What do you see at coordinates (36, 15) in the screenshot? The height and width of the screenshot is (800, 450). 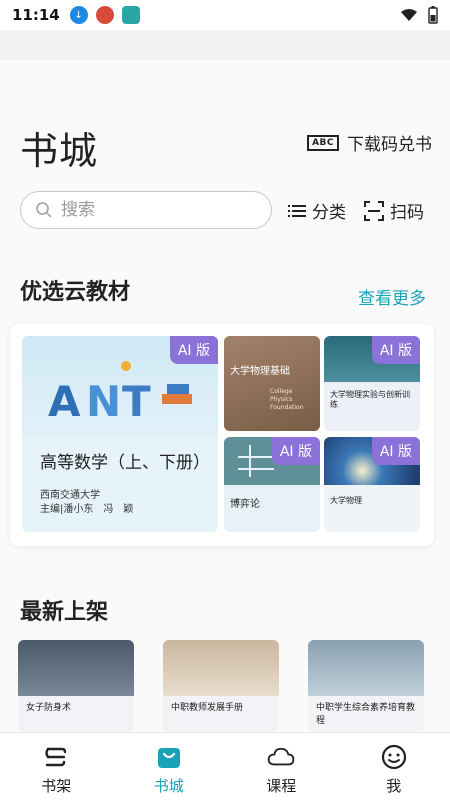 I see `status-time: 11:14` at bounding box center [36, 15].